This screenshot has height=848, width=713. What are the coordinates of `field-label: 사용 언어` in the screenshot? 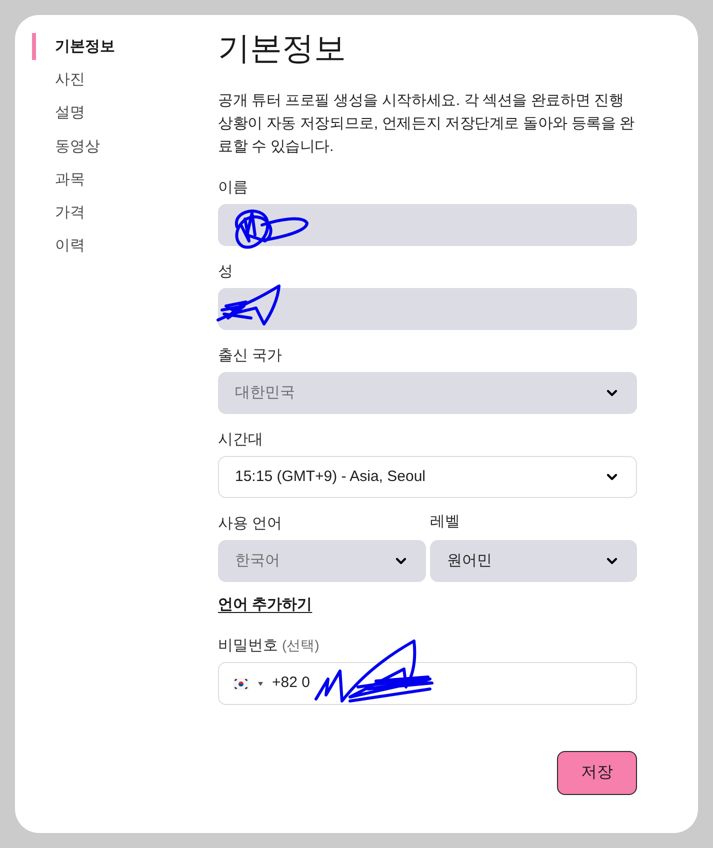 It's located at (251, 524).